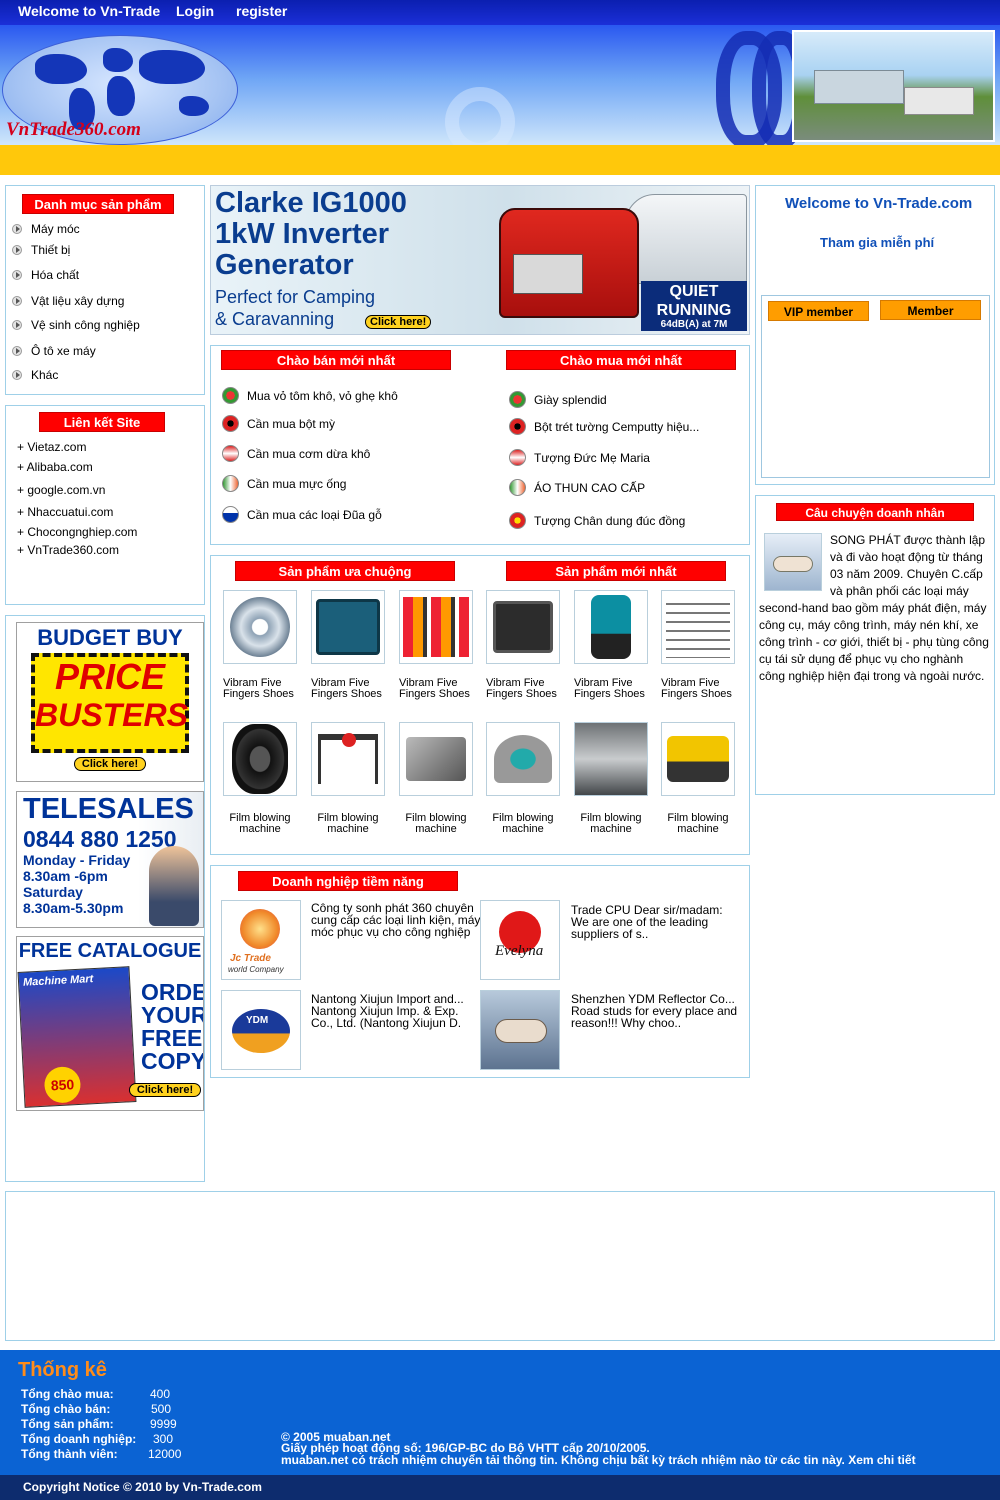 This screenshot has height=1500, width=1000. Describe the element at coordinates (165, 1454) in the screenshot. I see `stat-value: 12000` at that location.